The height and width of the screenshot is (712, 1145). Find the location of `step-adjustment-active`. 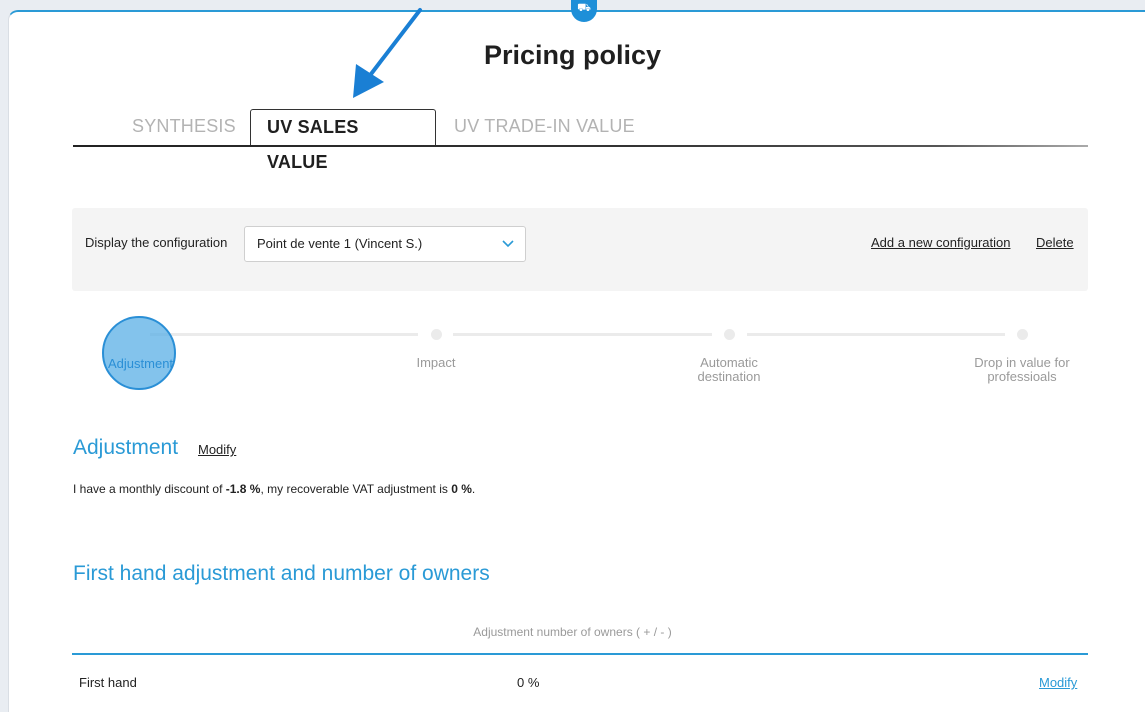

step-adjustment-active is located at coordinates (139, 353).